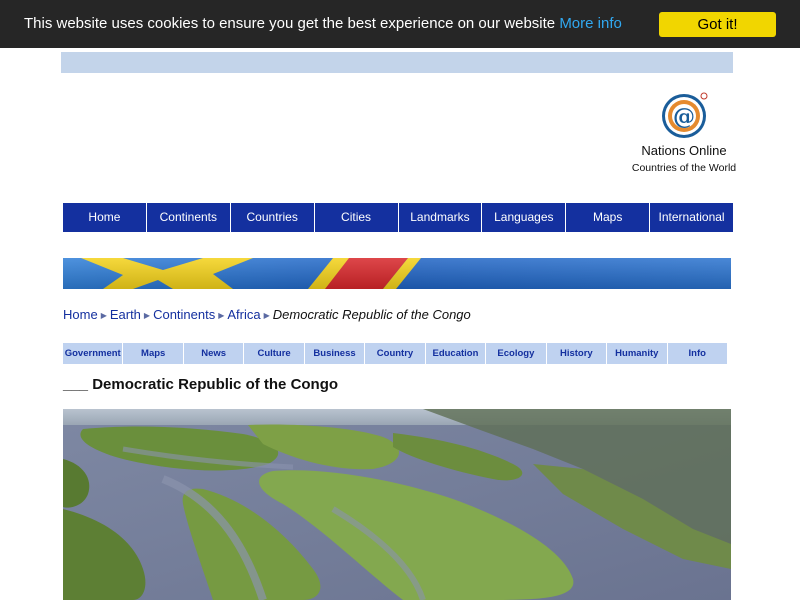 The image size is (800, 600). I want to click on breadcrumb-africa: Africa, so click(243, 314).